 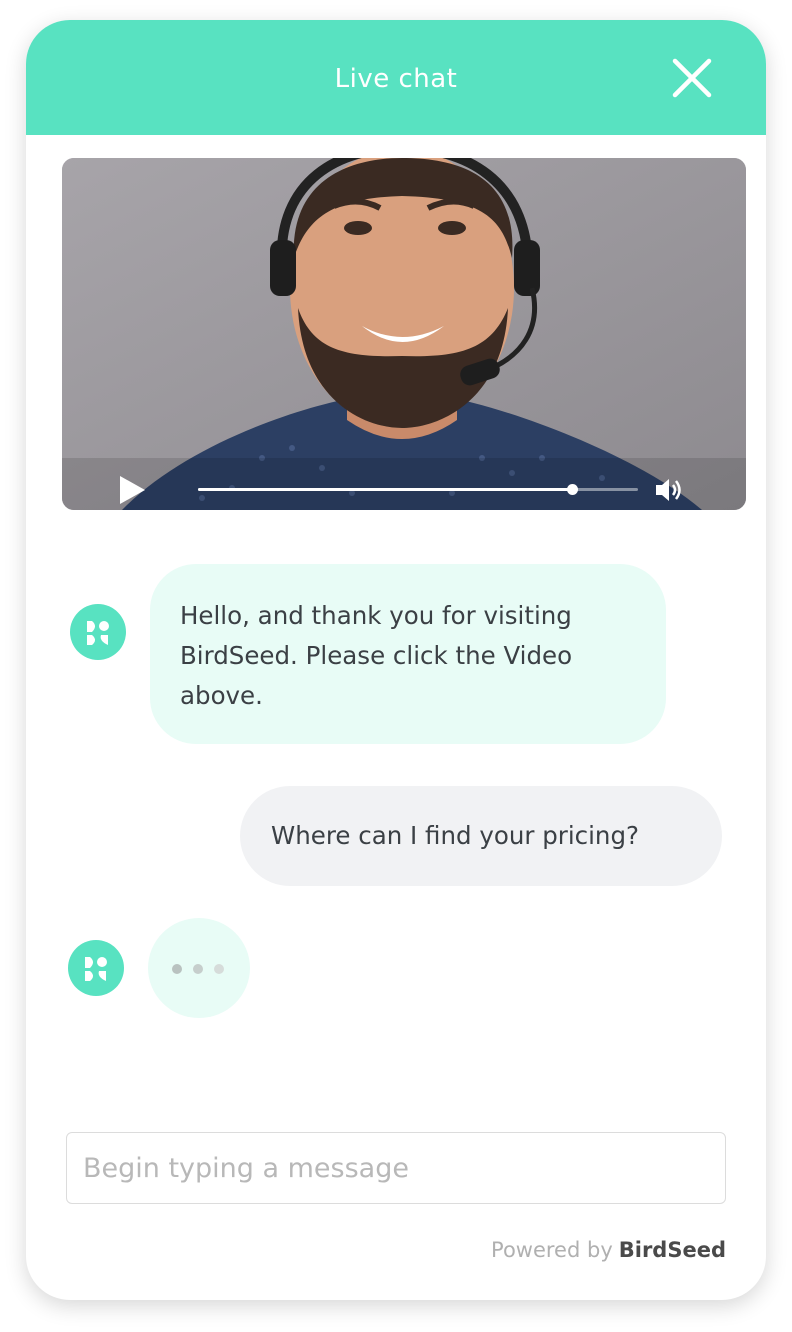 I want to click on volume-button, so click(x=669, y=490).